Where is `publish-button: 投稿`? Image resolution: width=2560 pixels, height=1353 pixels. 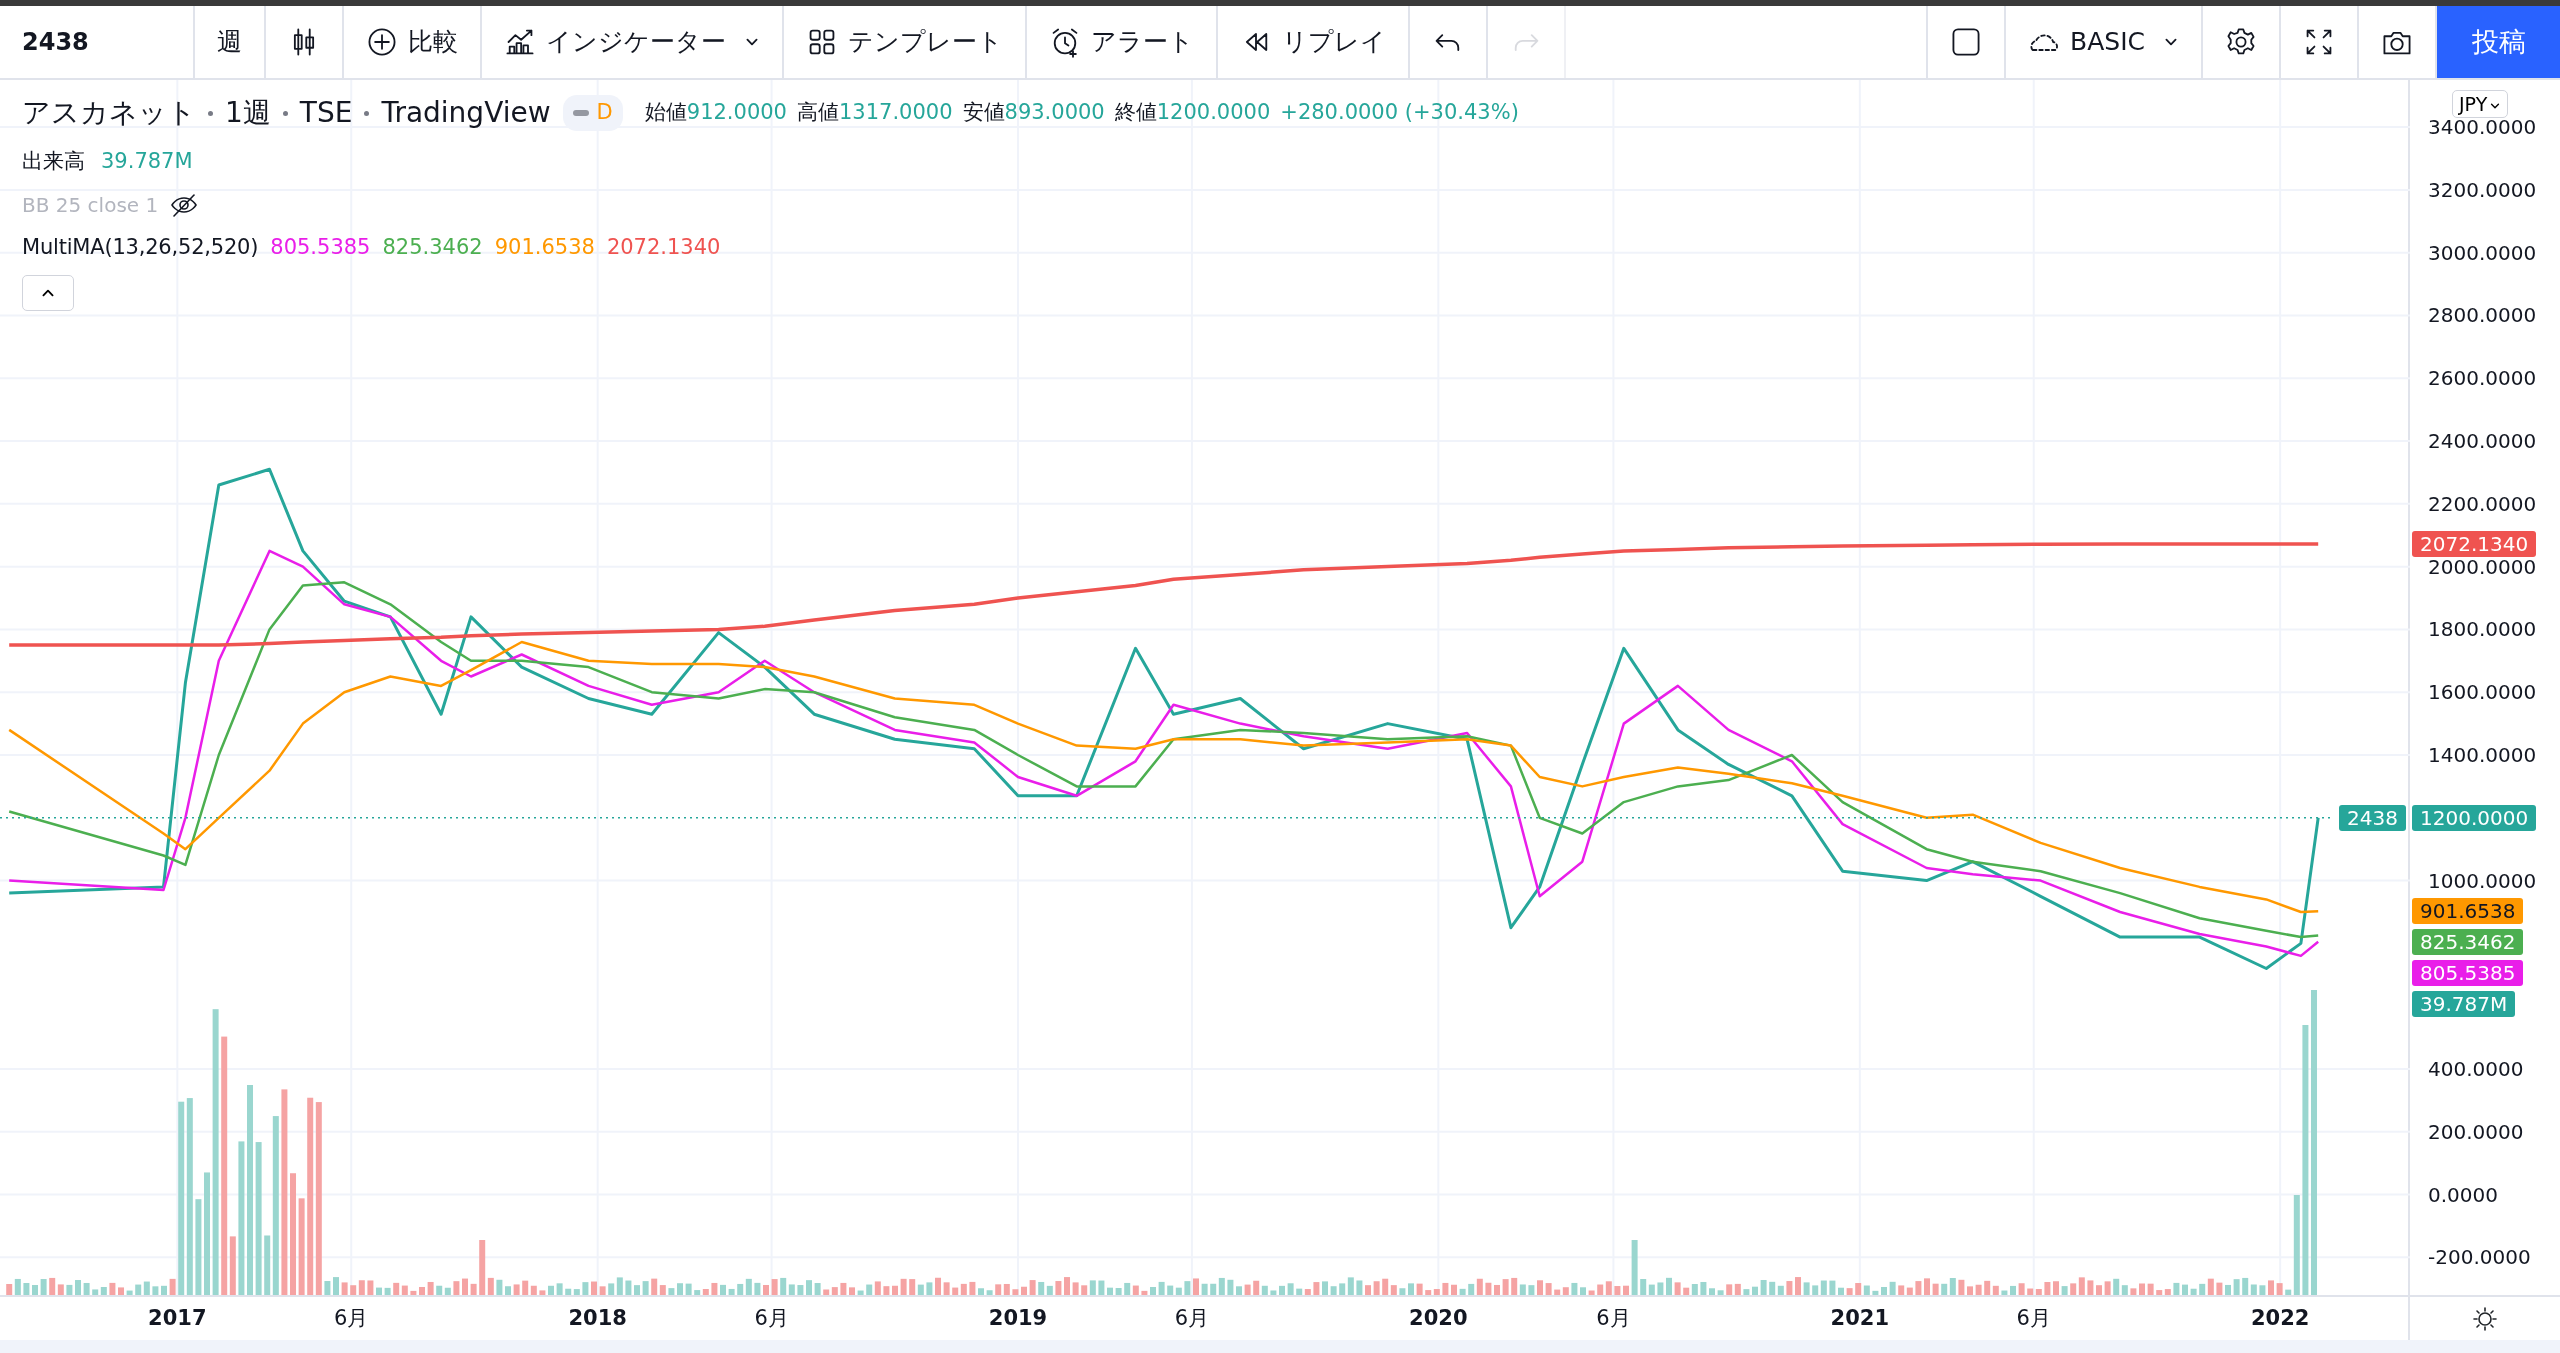 publish-button: 投稿 is located at coordinates (2498, 42).